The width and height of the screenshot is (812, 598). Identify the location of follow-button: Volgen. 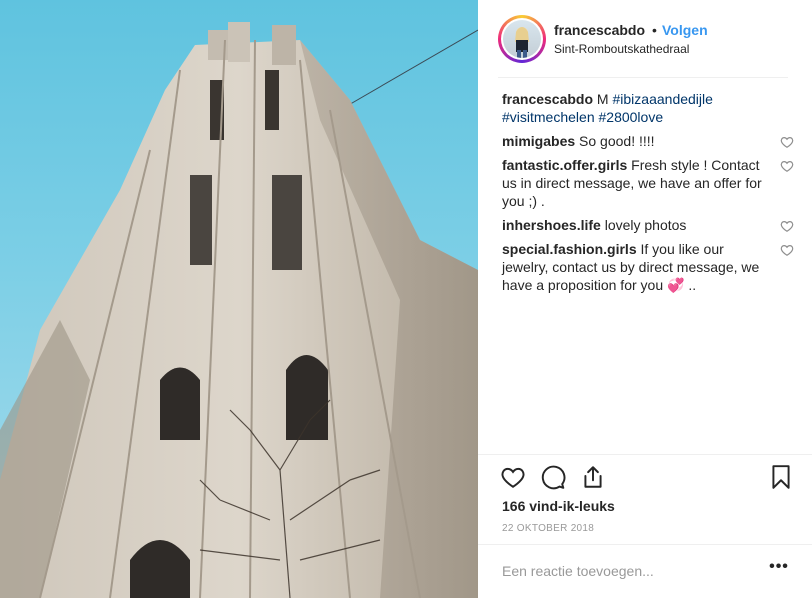
(685, 30).